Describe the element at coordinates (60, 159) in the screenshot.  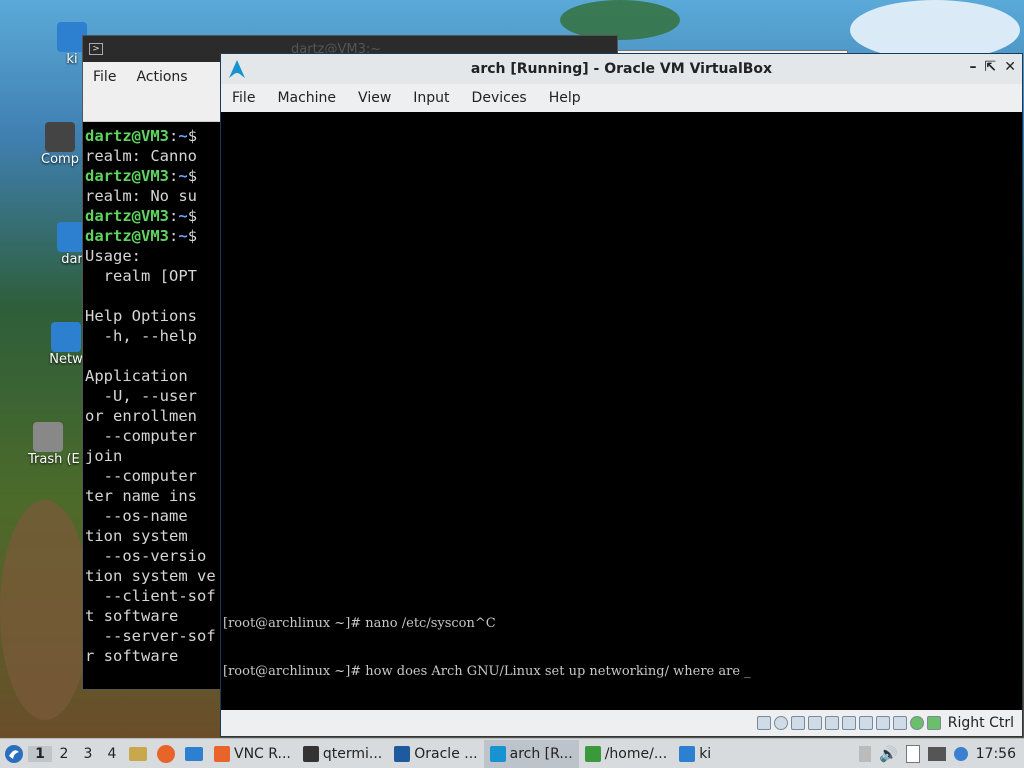
I see `desktop-icon-label: Comp` at that location.